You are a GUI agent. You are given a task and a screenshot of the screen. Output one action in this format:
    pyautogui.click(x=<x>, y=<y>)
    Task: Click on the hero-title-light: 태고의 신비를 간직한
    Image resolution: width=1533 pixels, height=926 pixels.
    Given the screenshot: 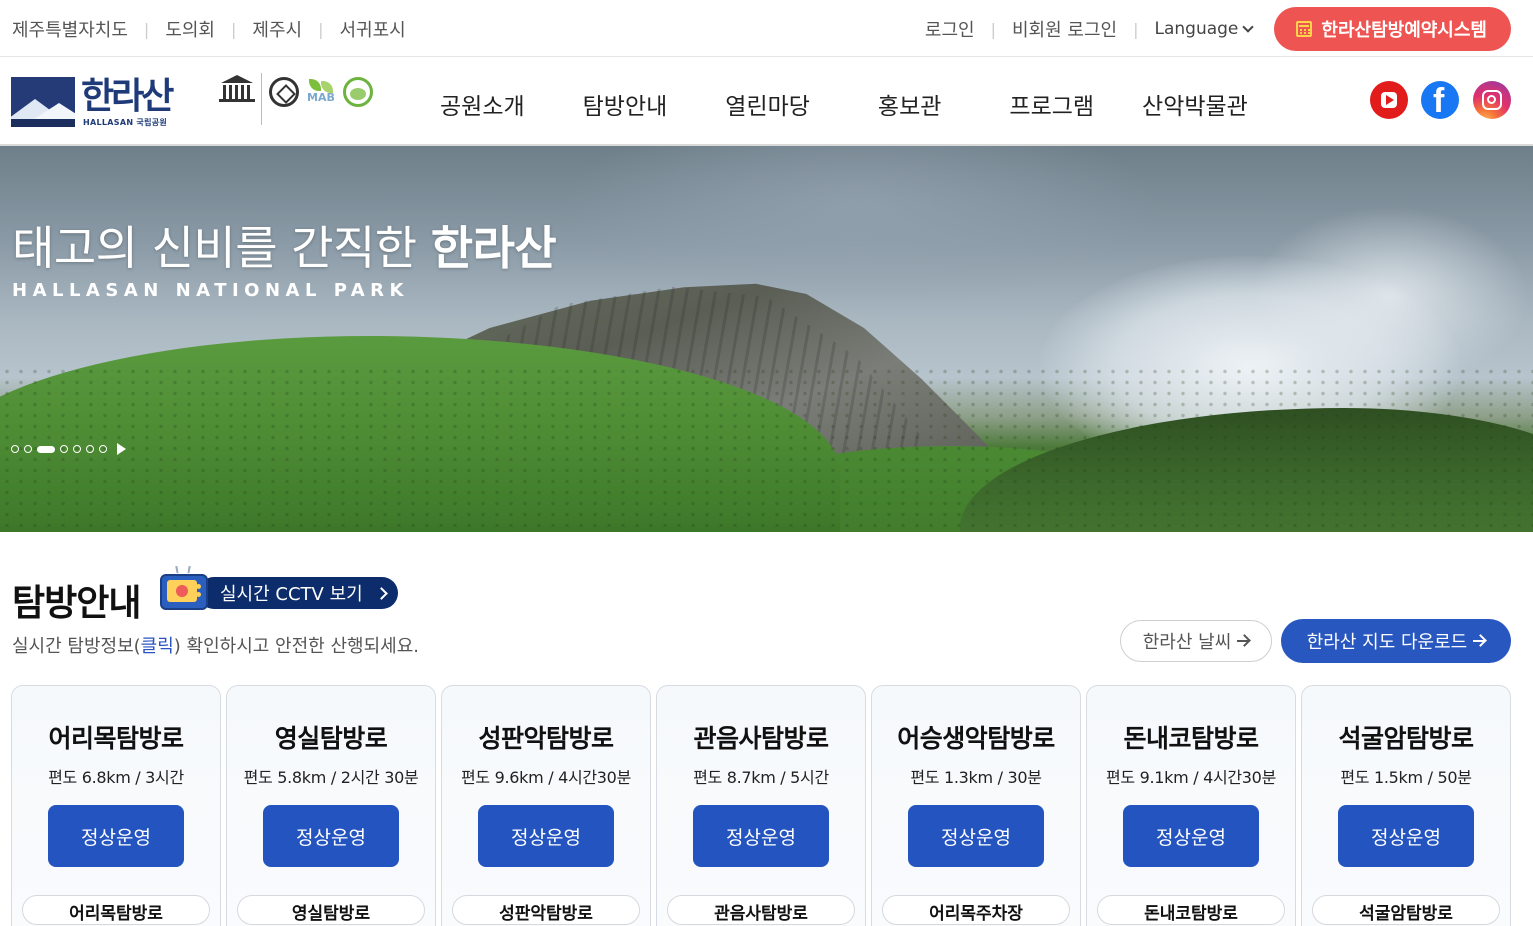 What is the action you would take?
    pyautogui.click(x=214, y=248)
    